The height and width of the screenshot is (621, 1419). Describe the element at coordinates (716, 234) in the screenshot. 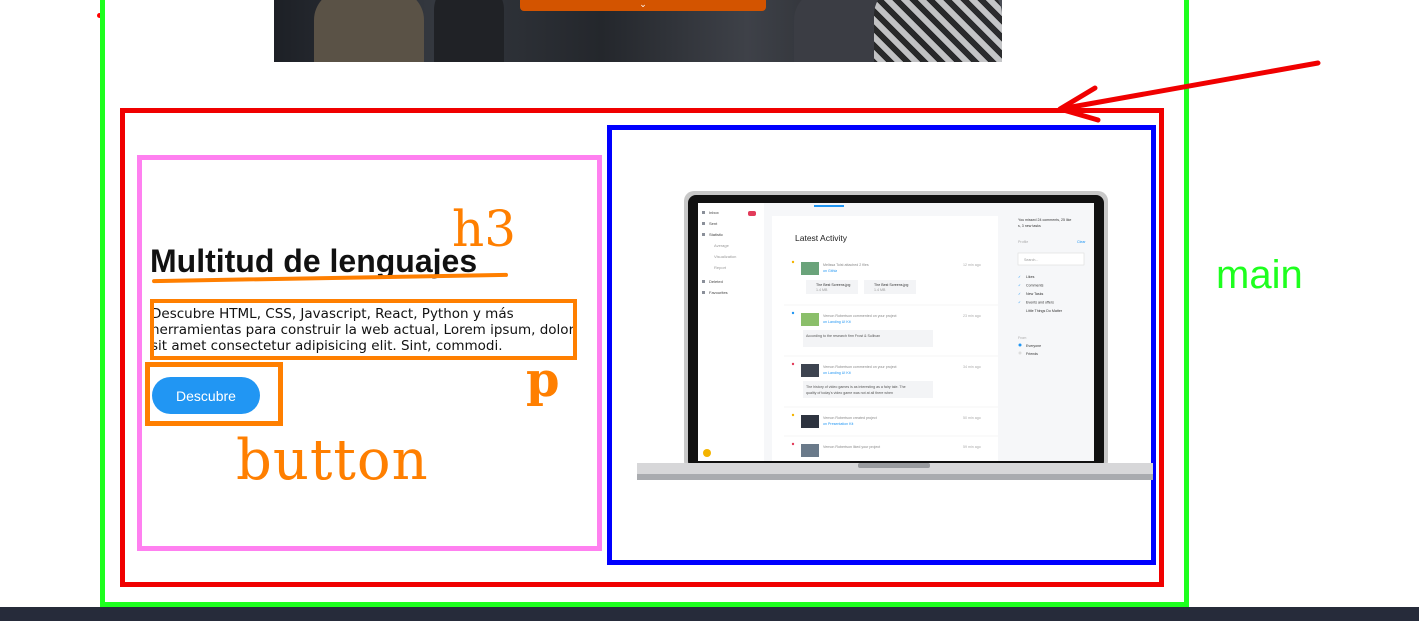

I see `screen-sidebar-item: Statistic` at that location.